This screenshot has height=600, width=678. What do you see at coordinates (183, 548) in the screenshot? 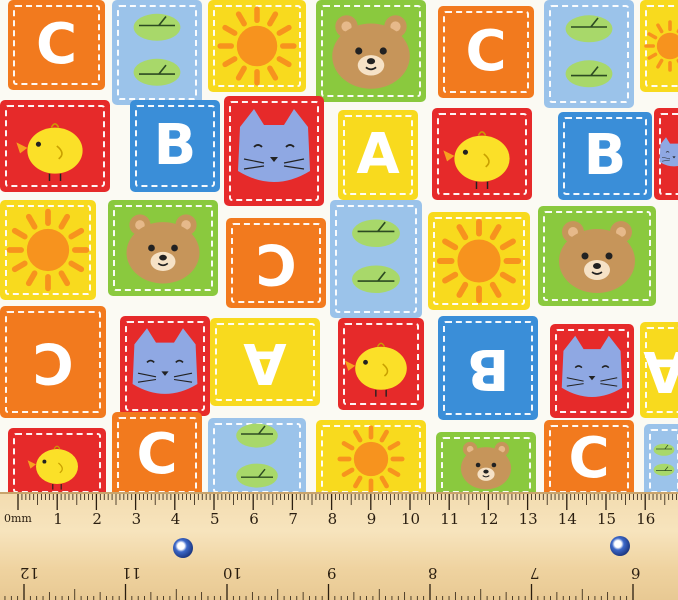
I see `ruler-hole-left` at bounding box center [183, 548].